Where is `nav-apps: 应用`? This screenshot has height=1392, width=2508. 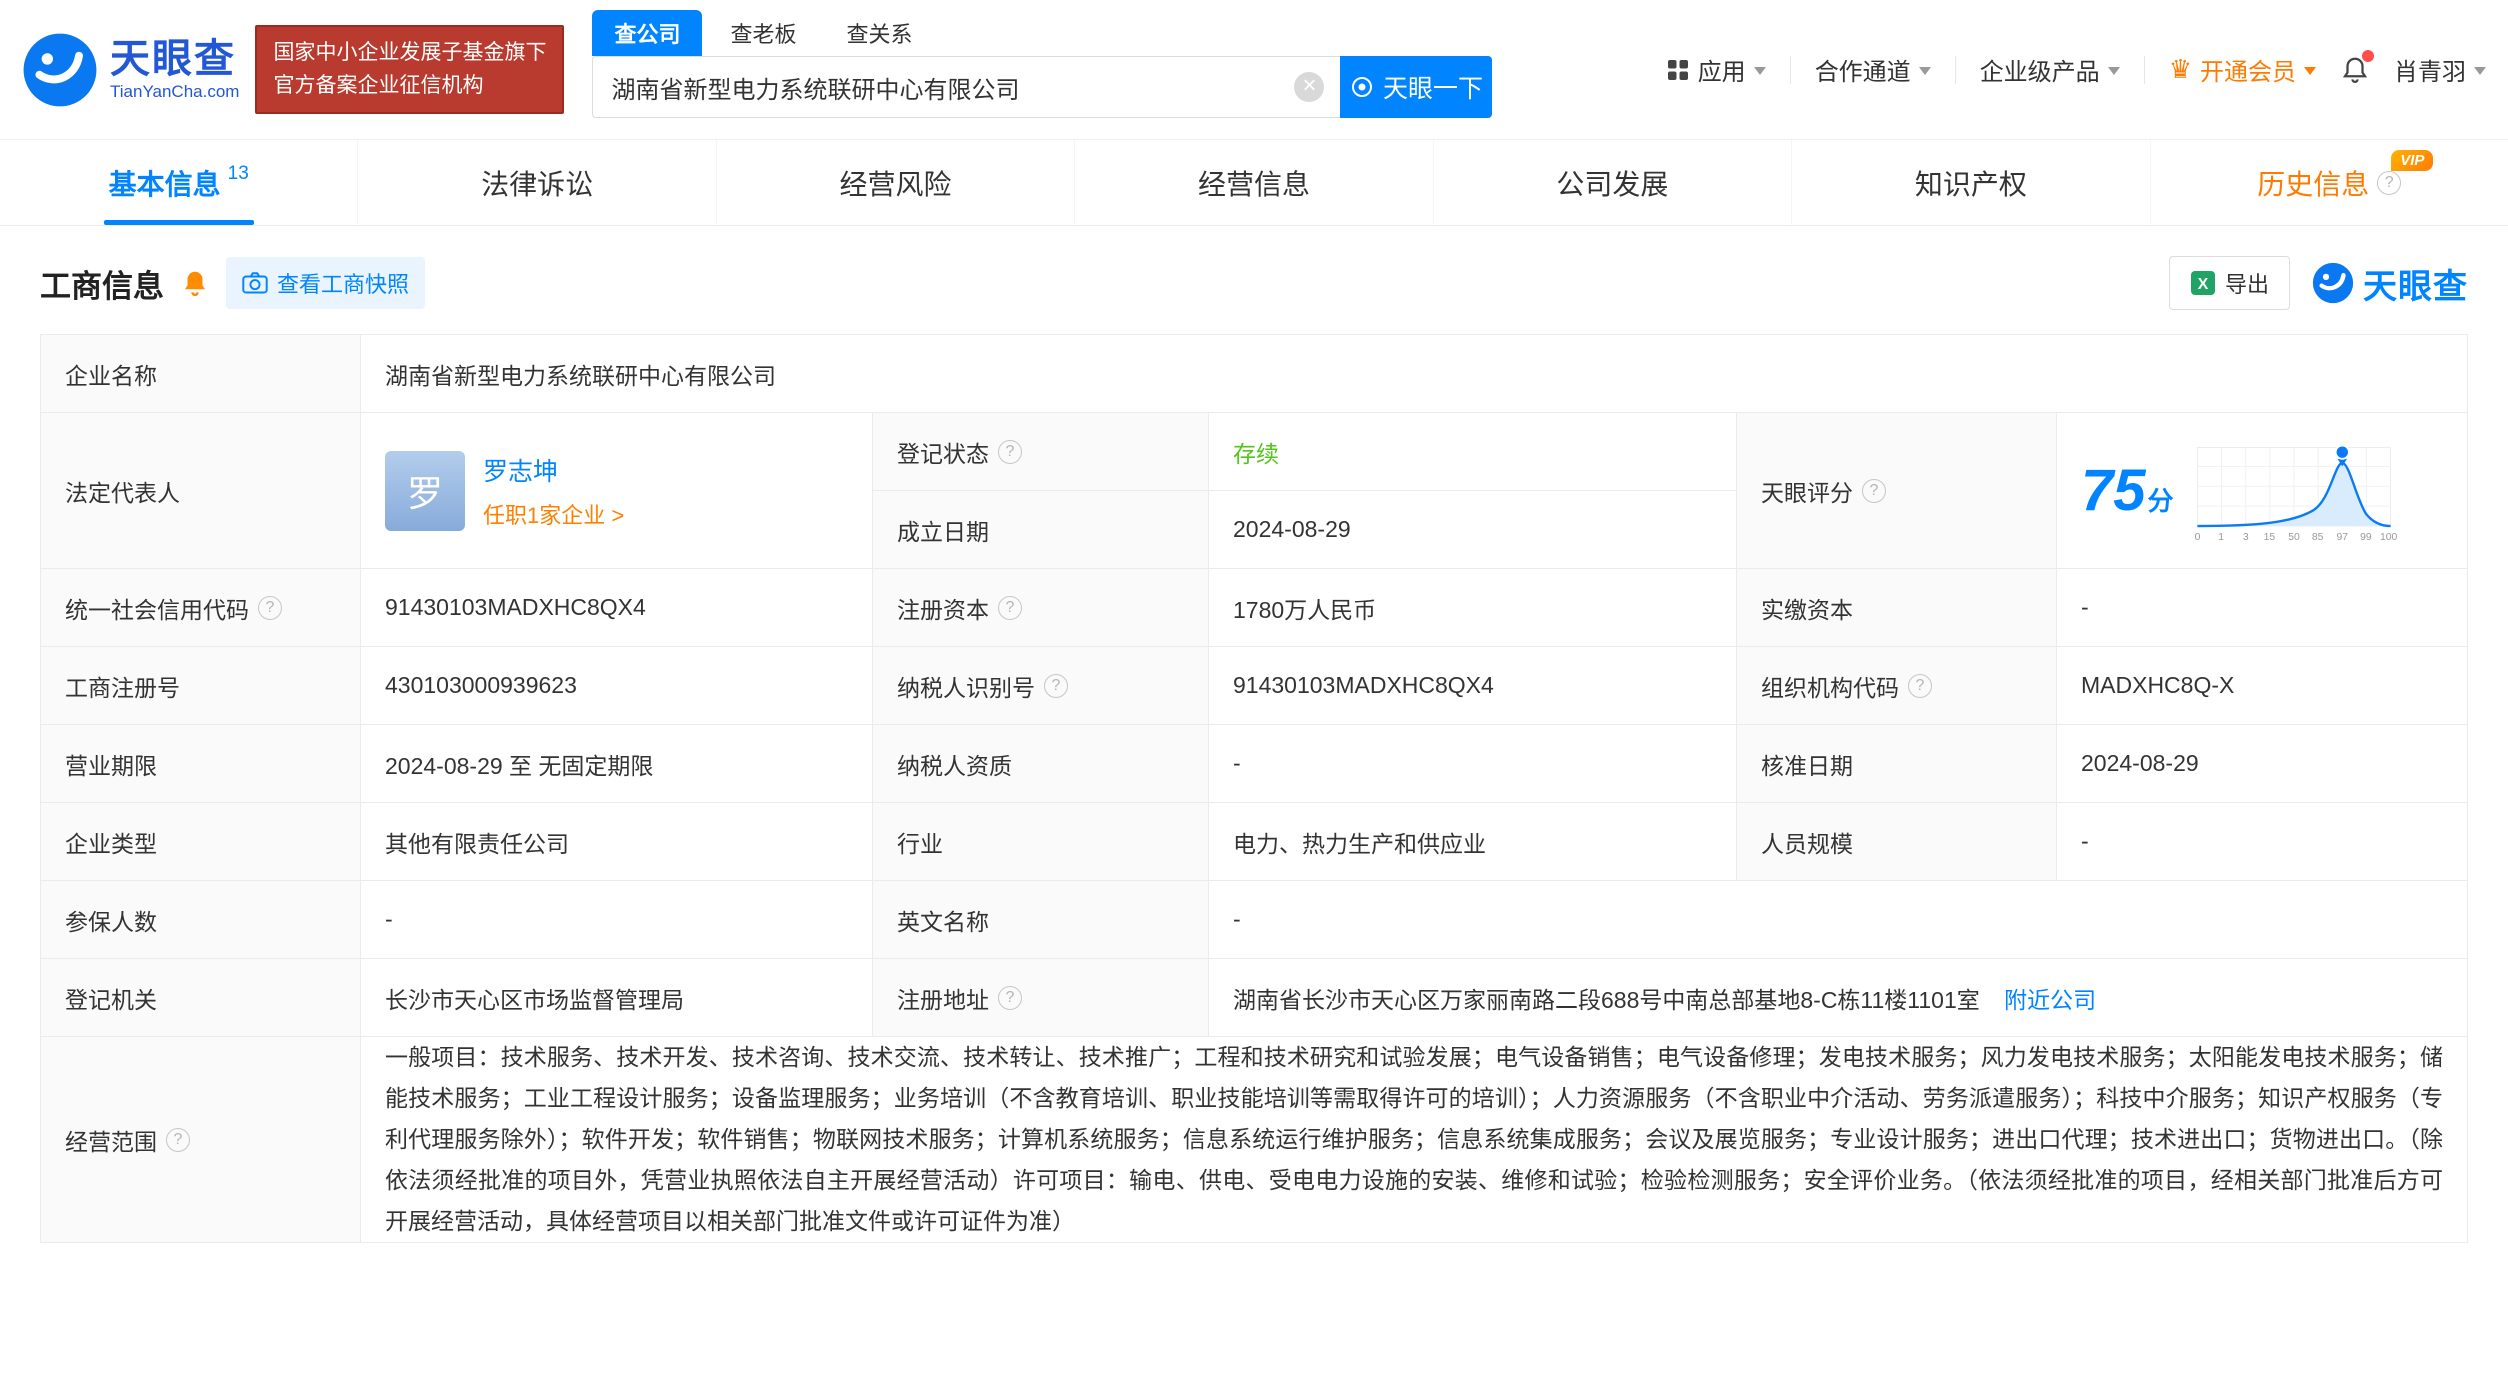 nav-apps: 应用 is located at coordinates (1716, 69).